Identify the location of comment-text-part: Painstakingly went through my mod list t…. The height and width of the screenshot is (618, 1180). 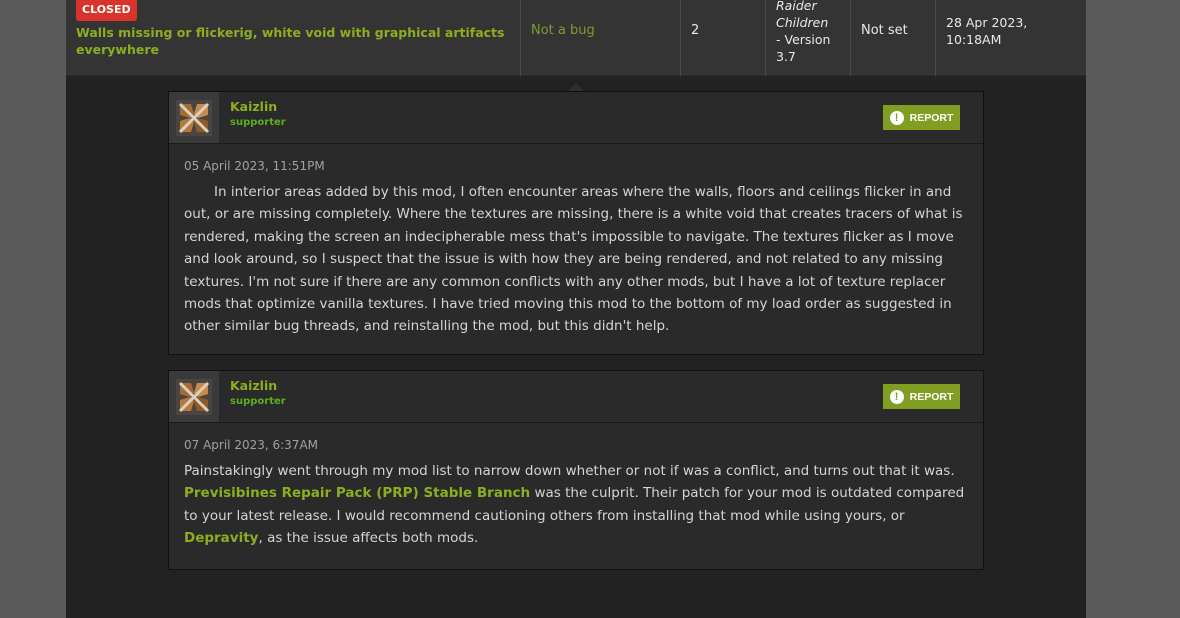
(569, 471).